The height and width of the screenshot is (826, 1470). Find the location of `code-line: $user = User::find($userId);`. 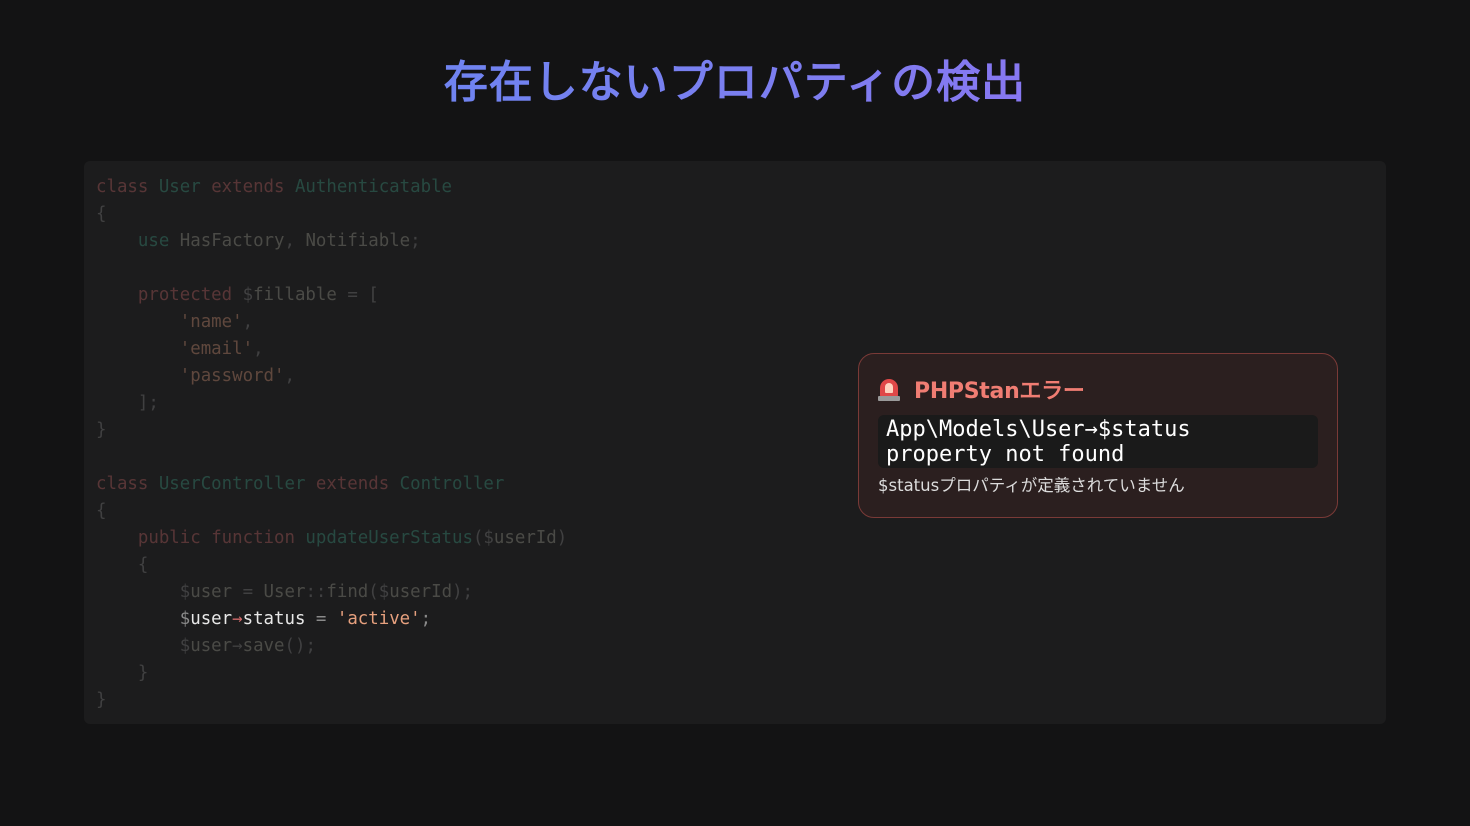

code-line: $user = User::find($userId); is located at coordinates (331, 592).